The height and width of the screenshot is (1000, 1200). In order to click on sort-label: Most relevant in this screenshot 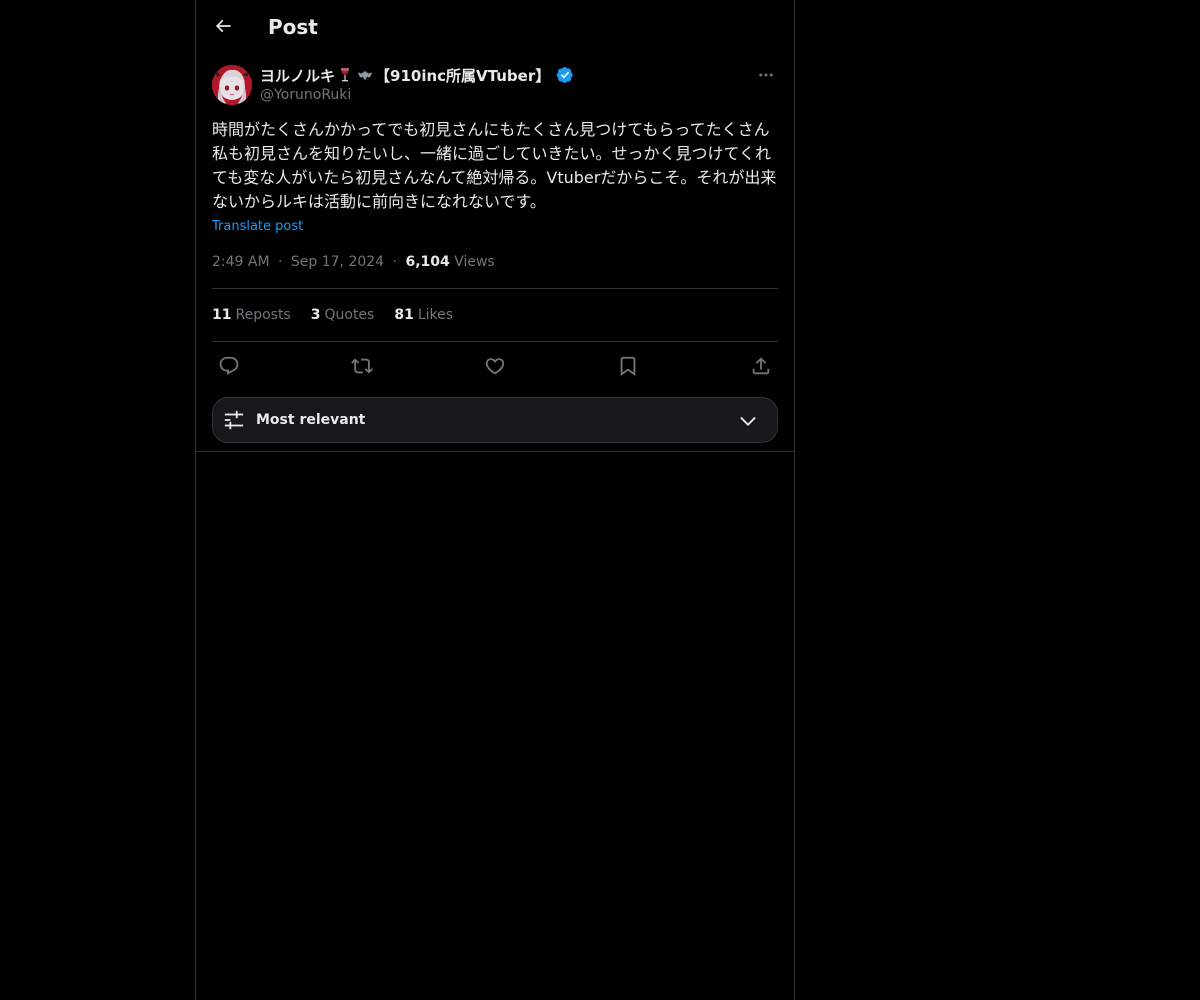, I will do `click(311, 420)`.